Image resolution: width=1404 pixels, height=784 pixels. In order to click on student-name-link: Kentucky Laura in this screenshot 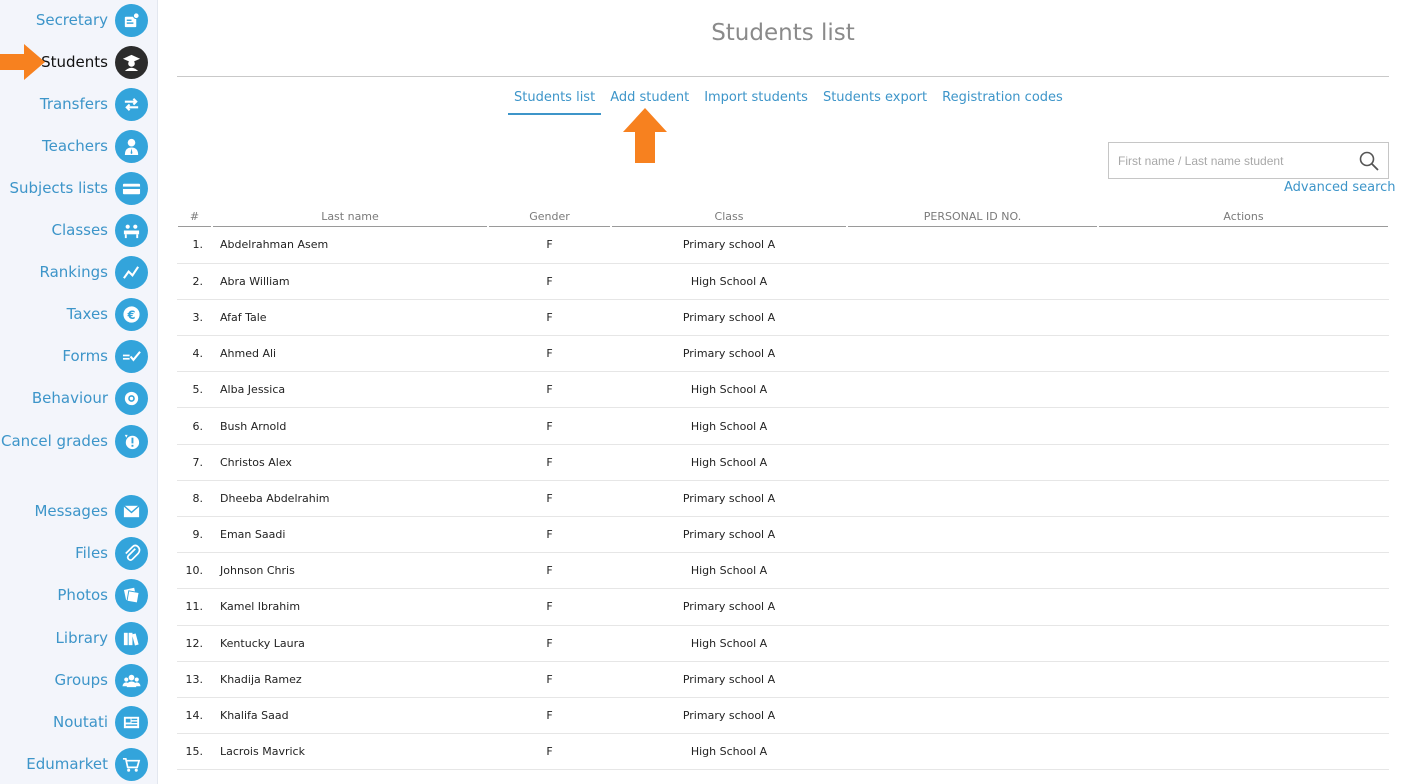, I will do `click(350, 643)`.